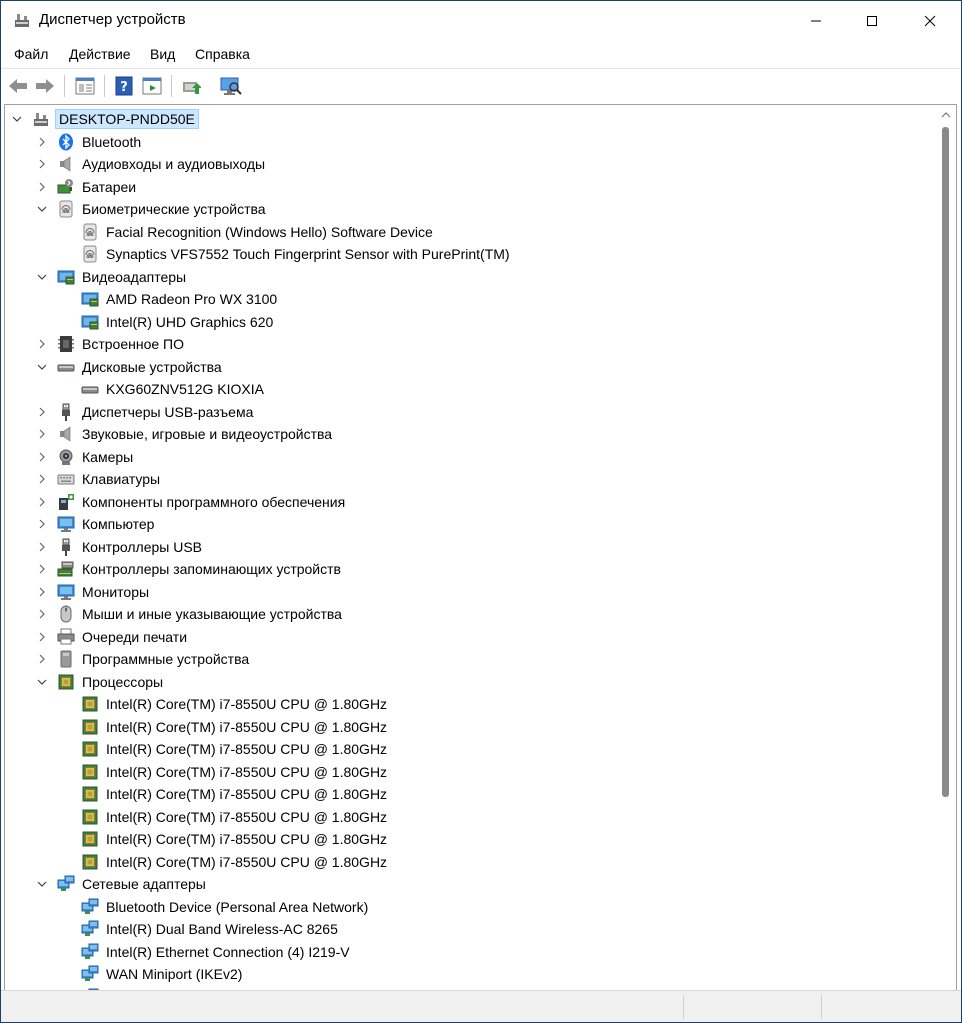 This screenshot has width=962, height=1023. What do you see at coordinates (481, 20) in the screenshot?
I see `title-bar: Диспетчер устройств` at bounding box center [481, 20].